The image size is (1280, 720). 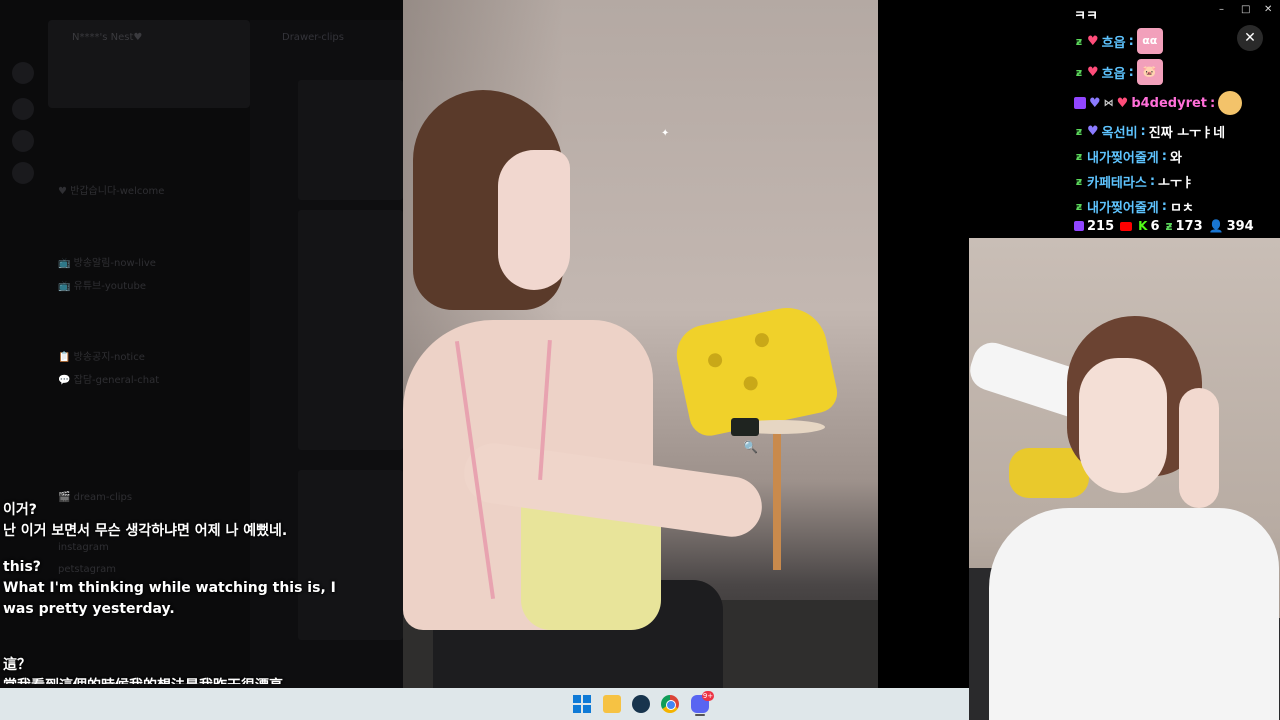 What do you see at coordinates (22, 567) in the screenshot?
I see `subtitle-line: this?` at bounding box center [22, 567].